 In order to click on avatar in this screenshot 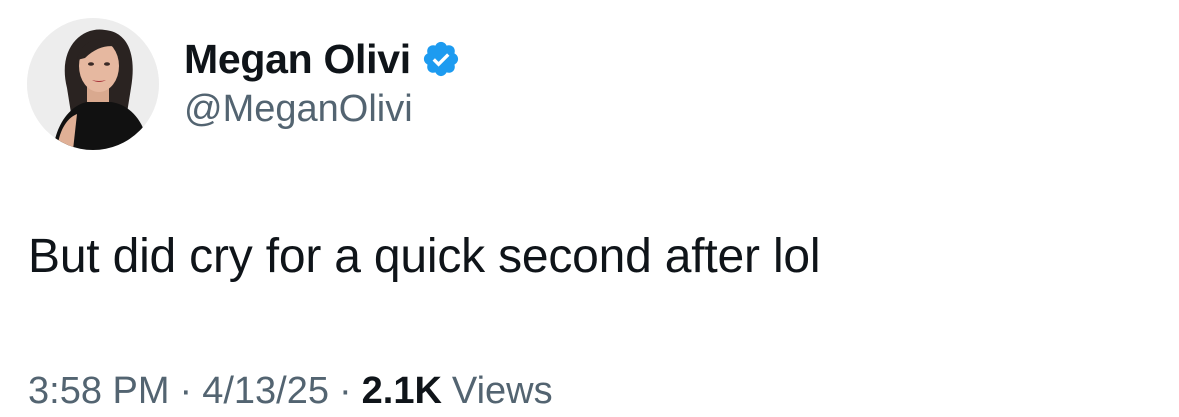, I will do `click(93, 84)`.